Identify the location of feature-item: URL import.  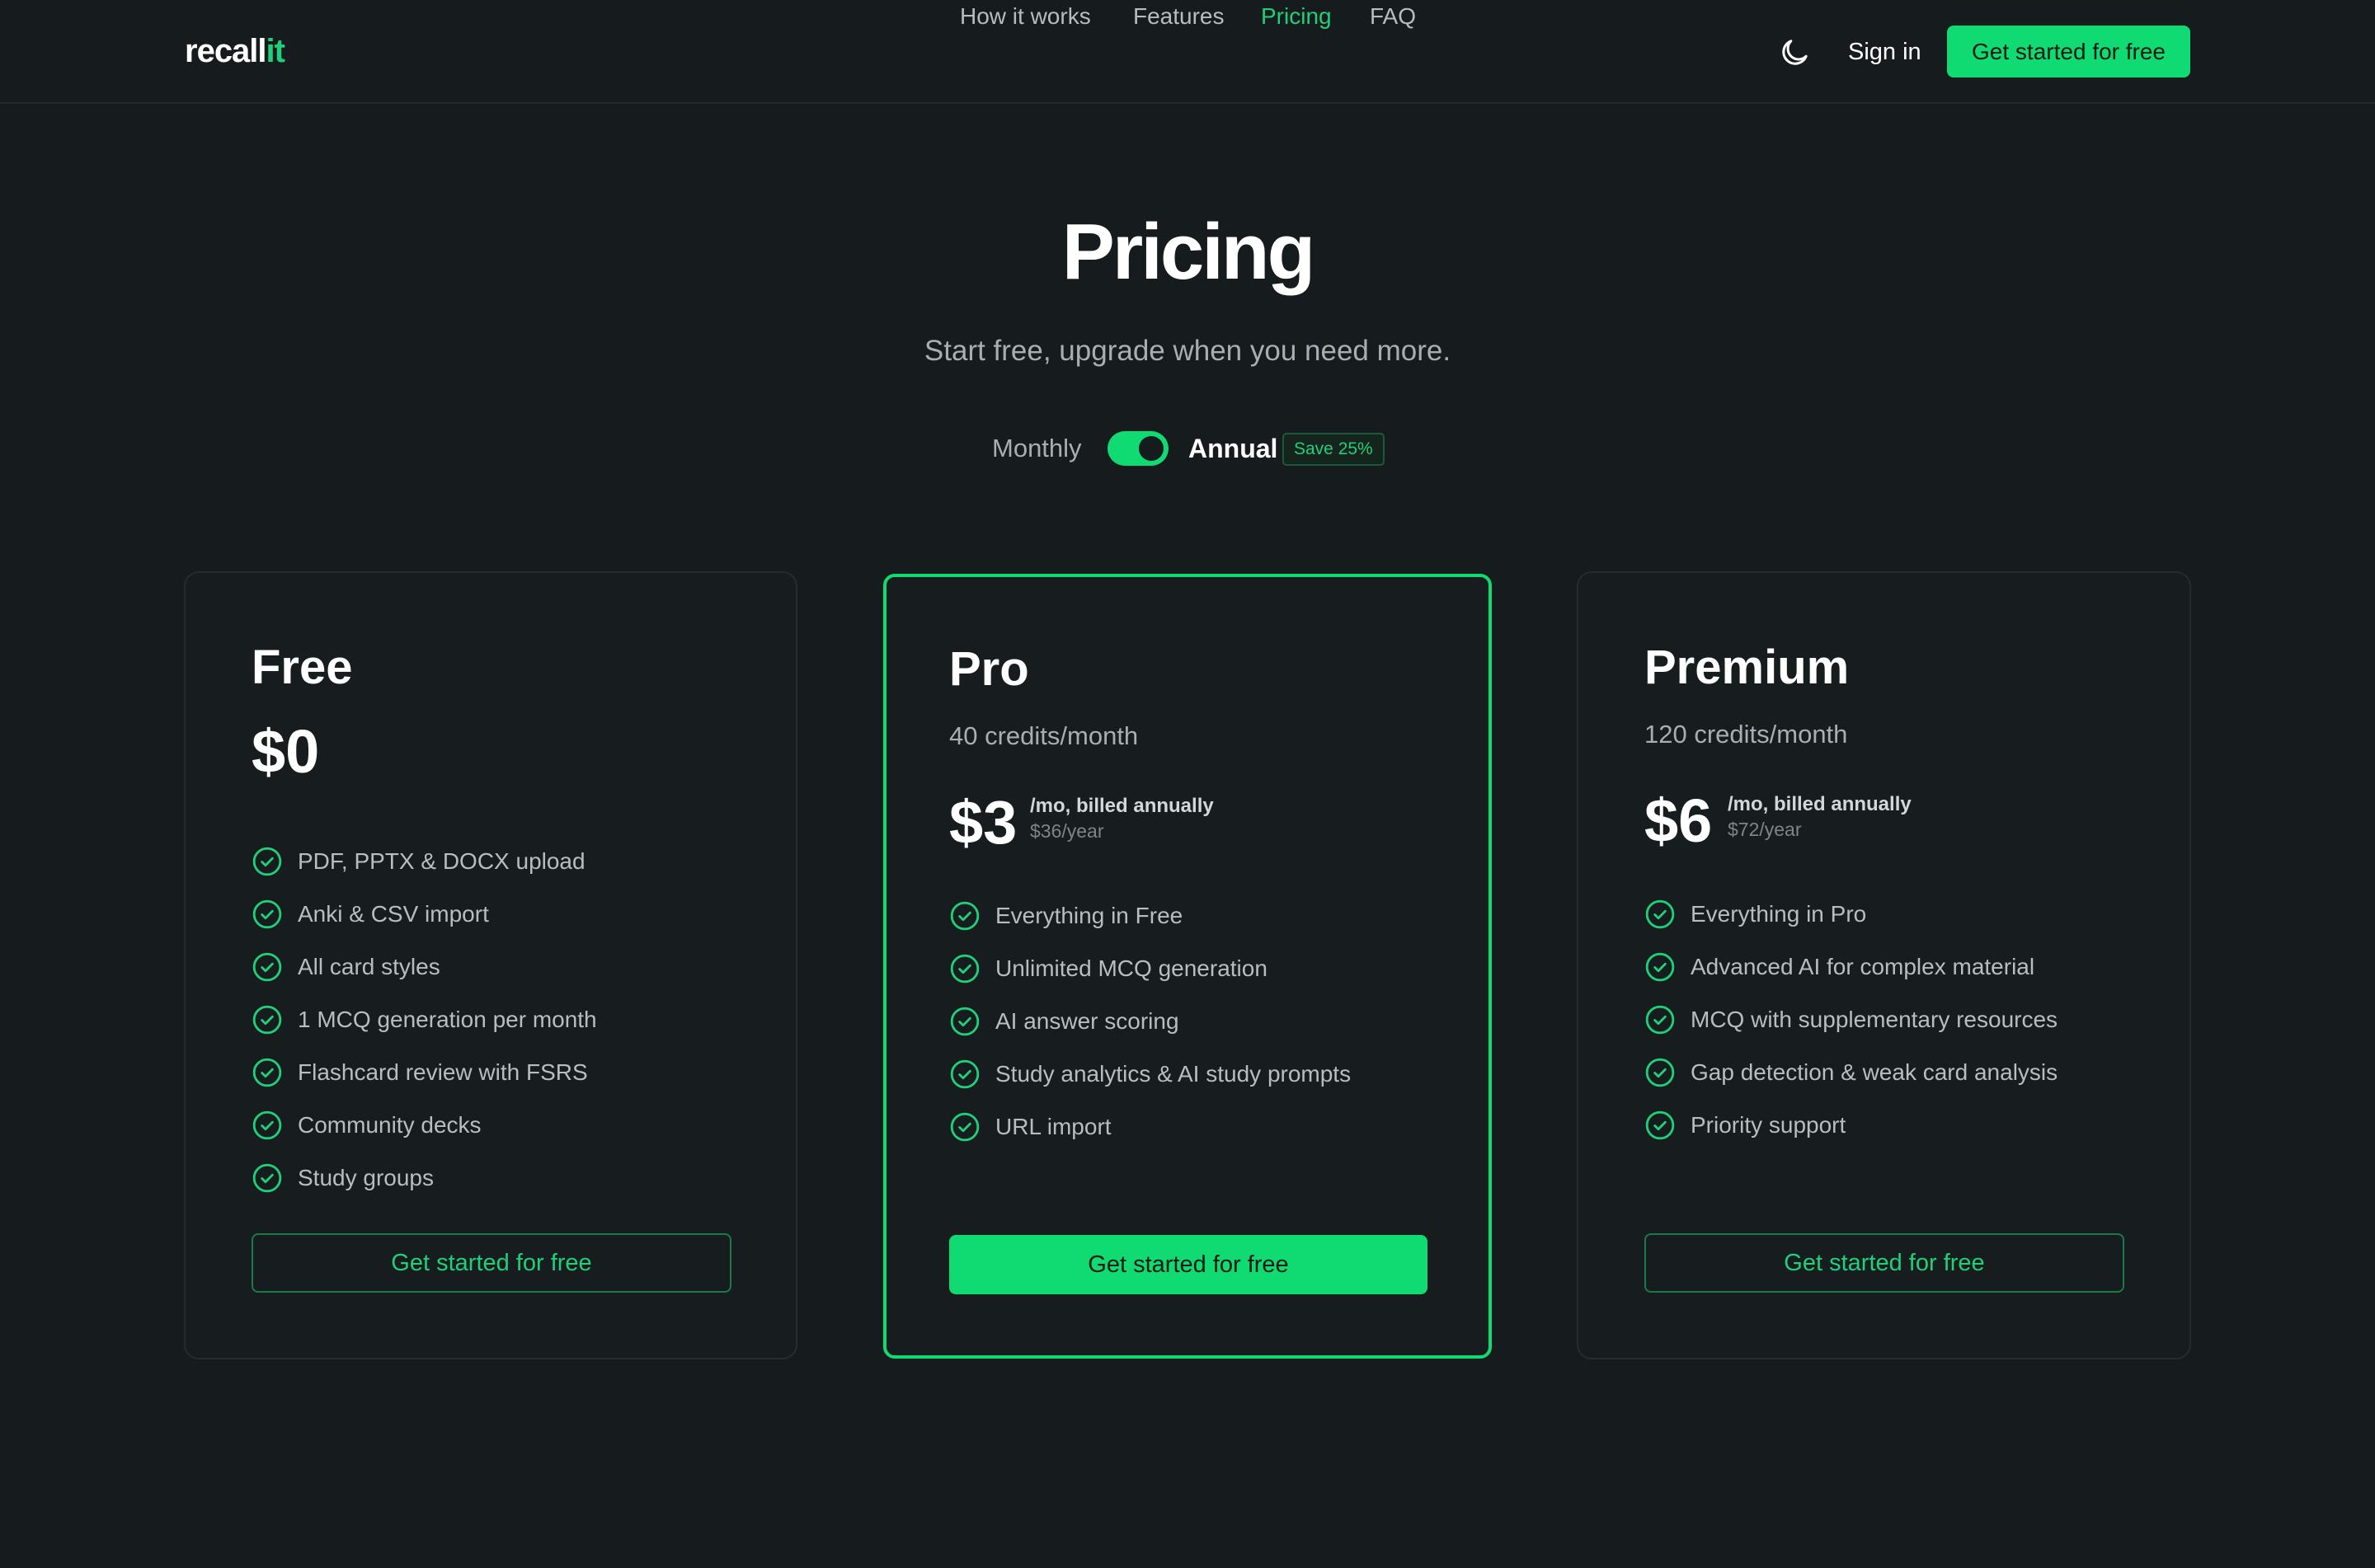
(1150, 1127).